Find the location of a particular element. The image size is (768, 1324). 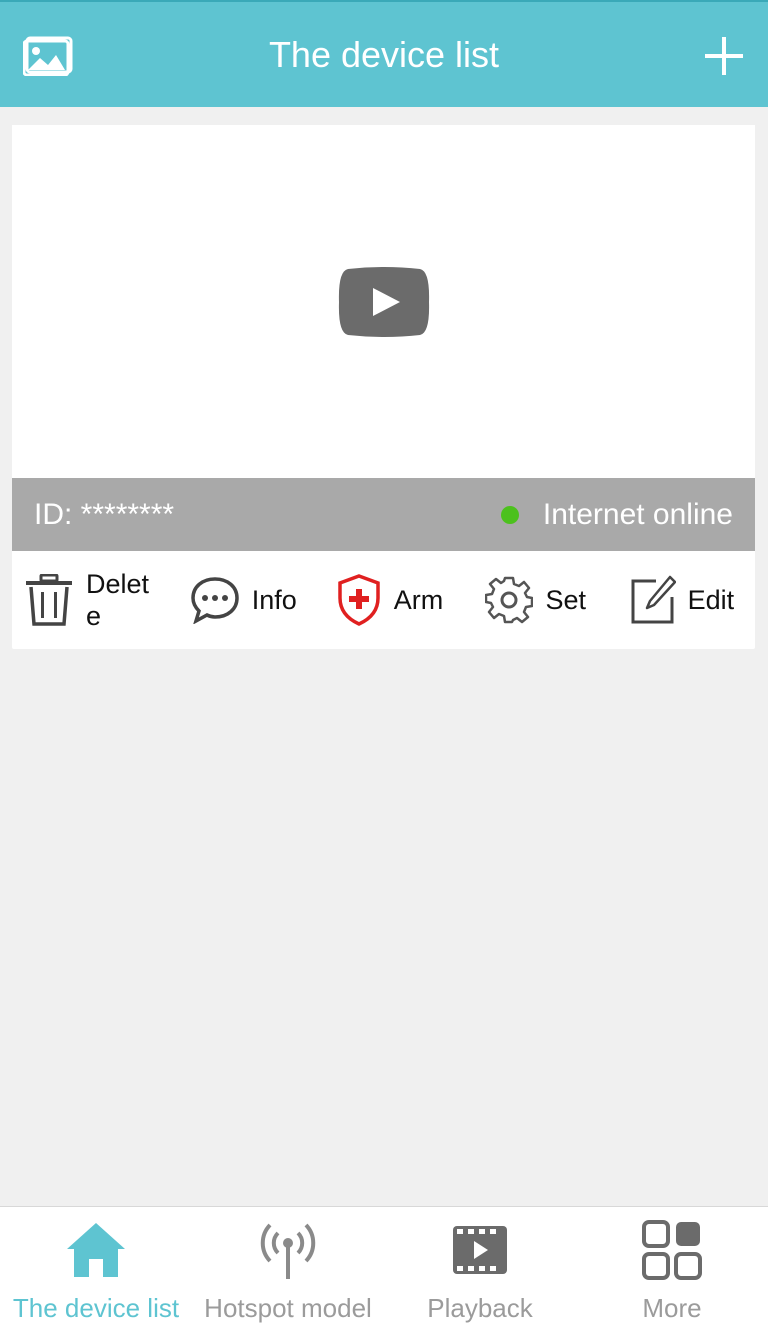

delete-button: Delete is located at coordinates (91, 600).